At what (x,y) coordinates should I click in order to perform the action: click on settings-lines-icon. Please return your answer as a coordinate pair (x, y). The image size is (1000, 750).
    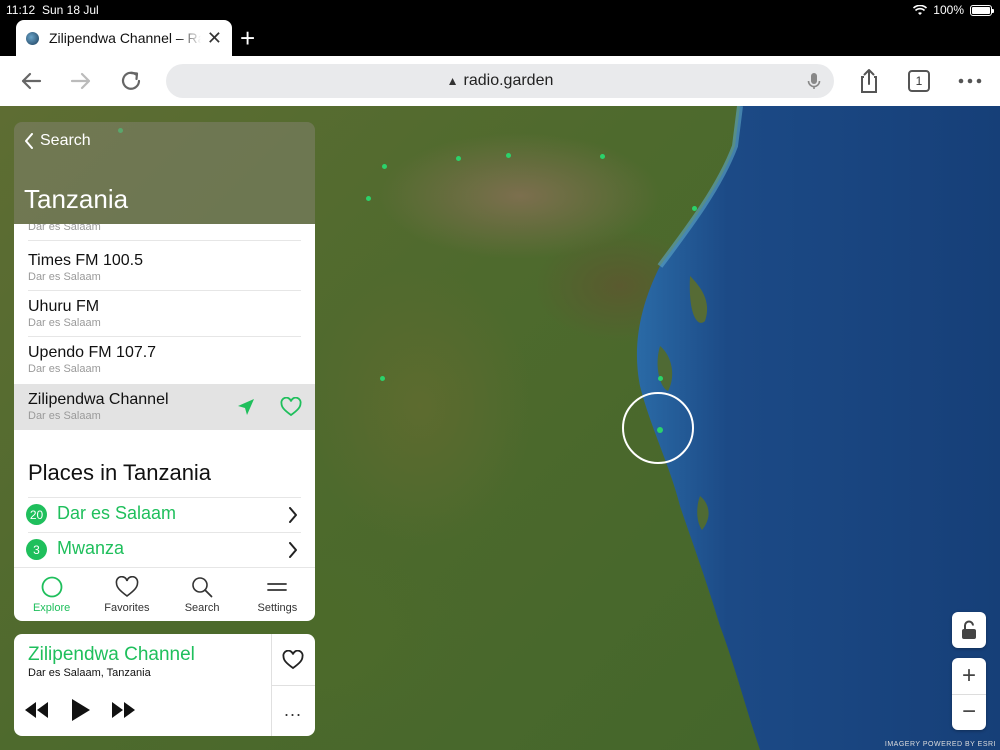
    Looking at the image, I should click on (277, 587).